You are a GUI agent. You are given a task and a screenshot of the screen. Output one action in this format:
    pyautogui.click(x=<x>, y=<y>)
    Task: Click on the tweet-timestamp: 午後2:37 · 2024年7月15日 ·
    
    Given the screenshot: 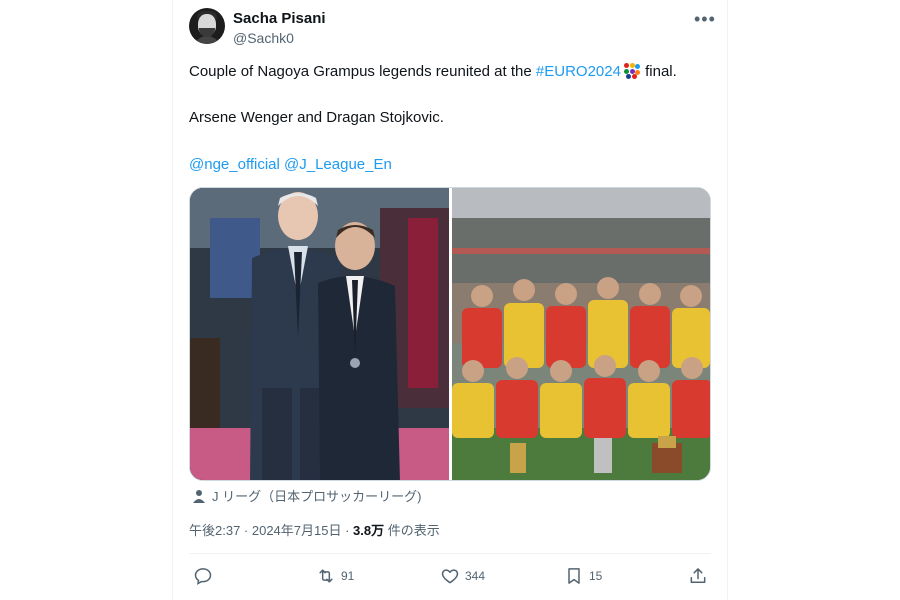 What is the action you would take?
    pyautogui.click(x=271, y=530)
    